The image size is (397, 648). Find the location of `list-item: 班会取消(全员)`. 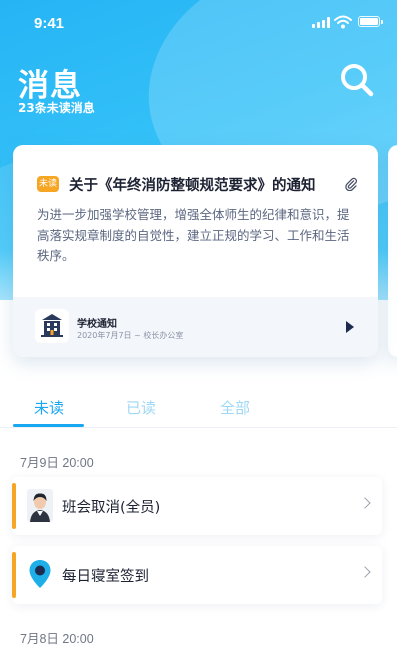

list-item: 班会取消(全员) is located at coordinates (197, 506).